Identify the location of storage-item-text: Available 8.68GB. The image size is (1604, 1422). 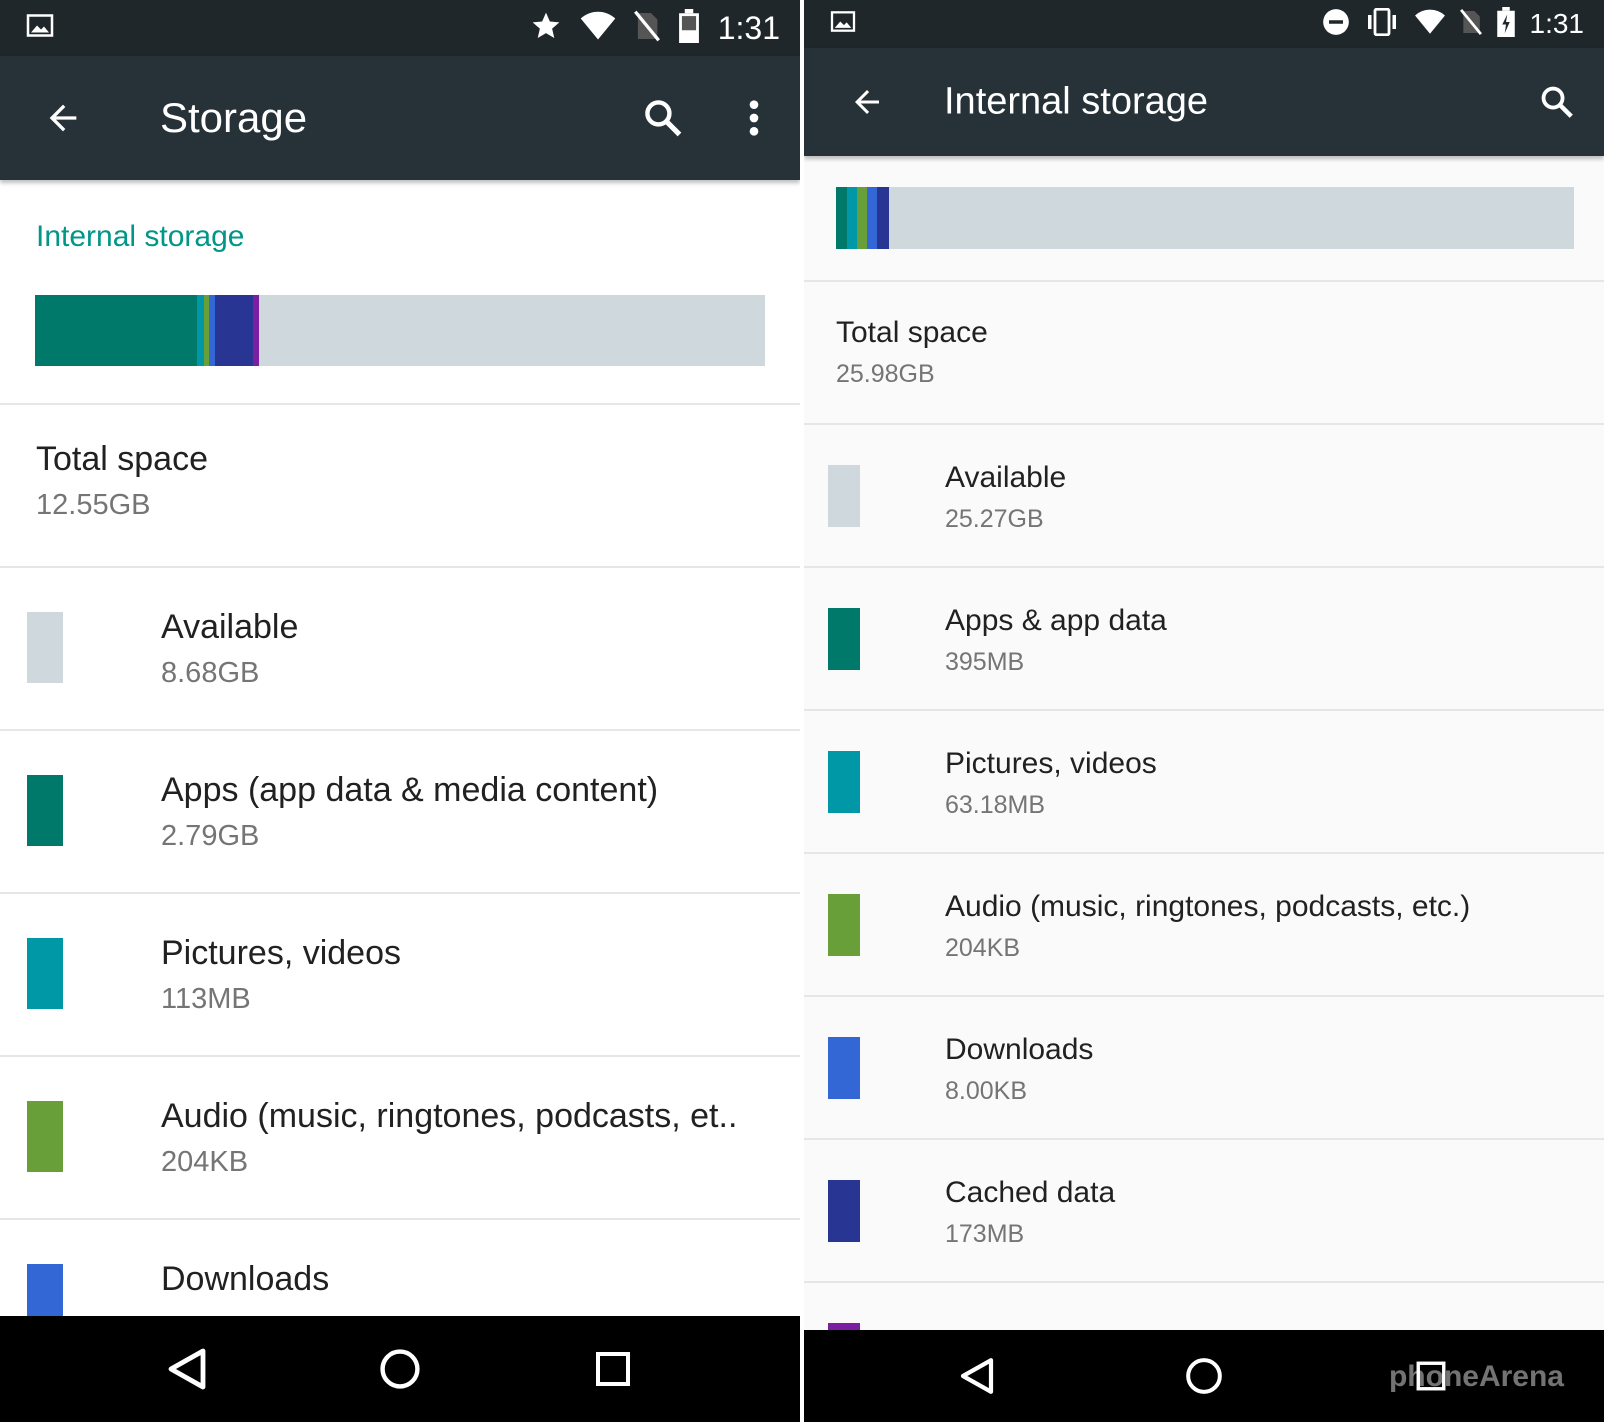
(229, 649).